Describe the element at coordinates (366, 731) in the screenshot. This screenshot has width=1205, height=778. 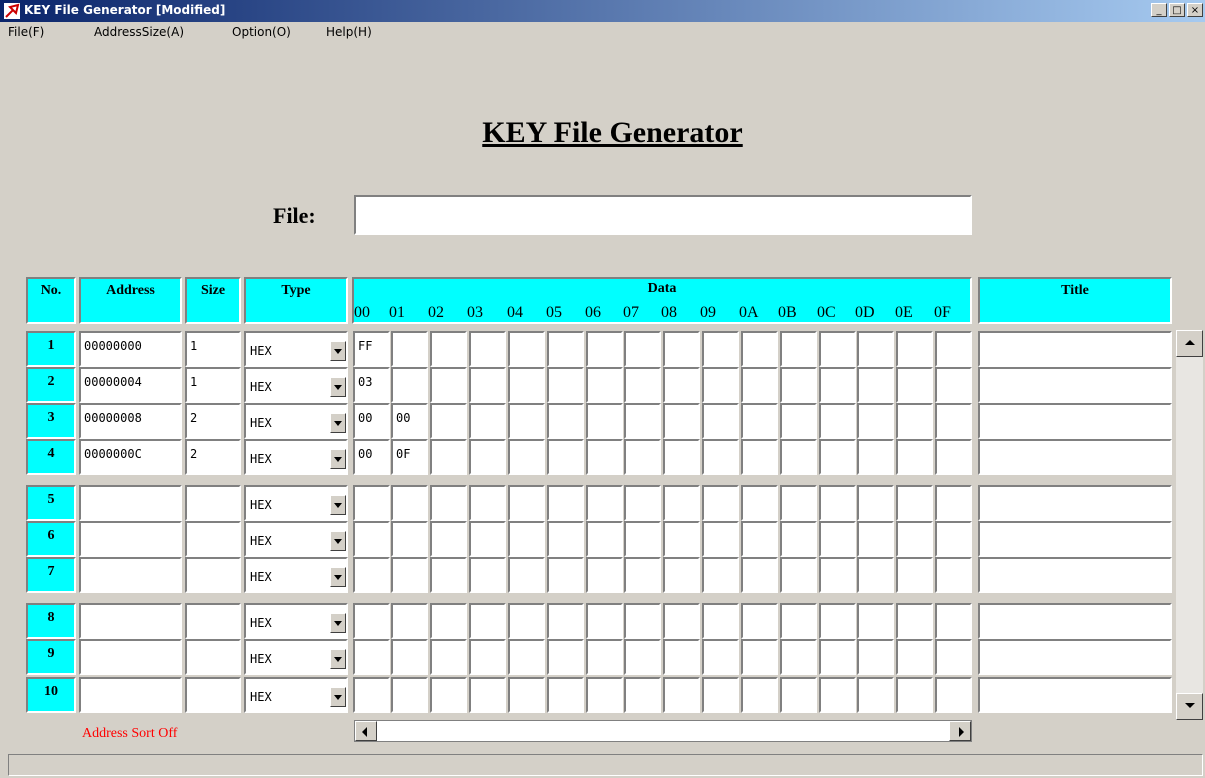
I see `scroll-left-button` at that location.